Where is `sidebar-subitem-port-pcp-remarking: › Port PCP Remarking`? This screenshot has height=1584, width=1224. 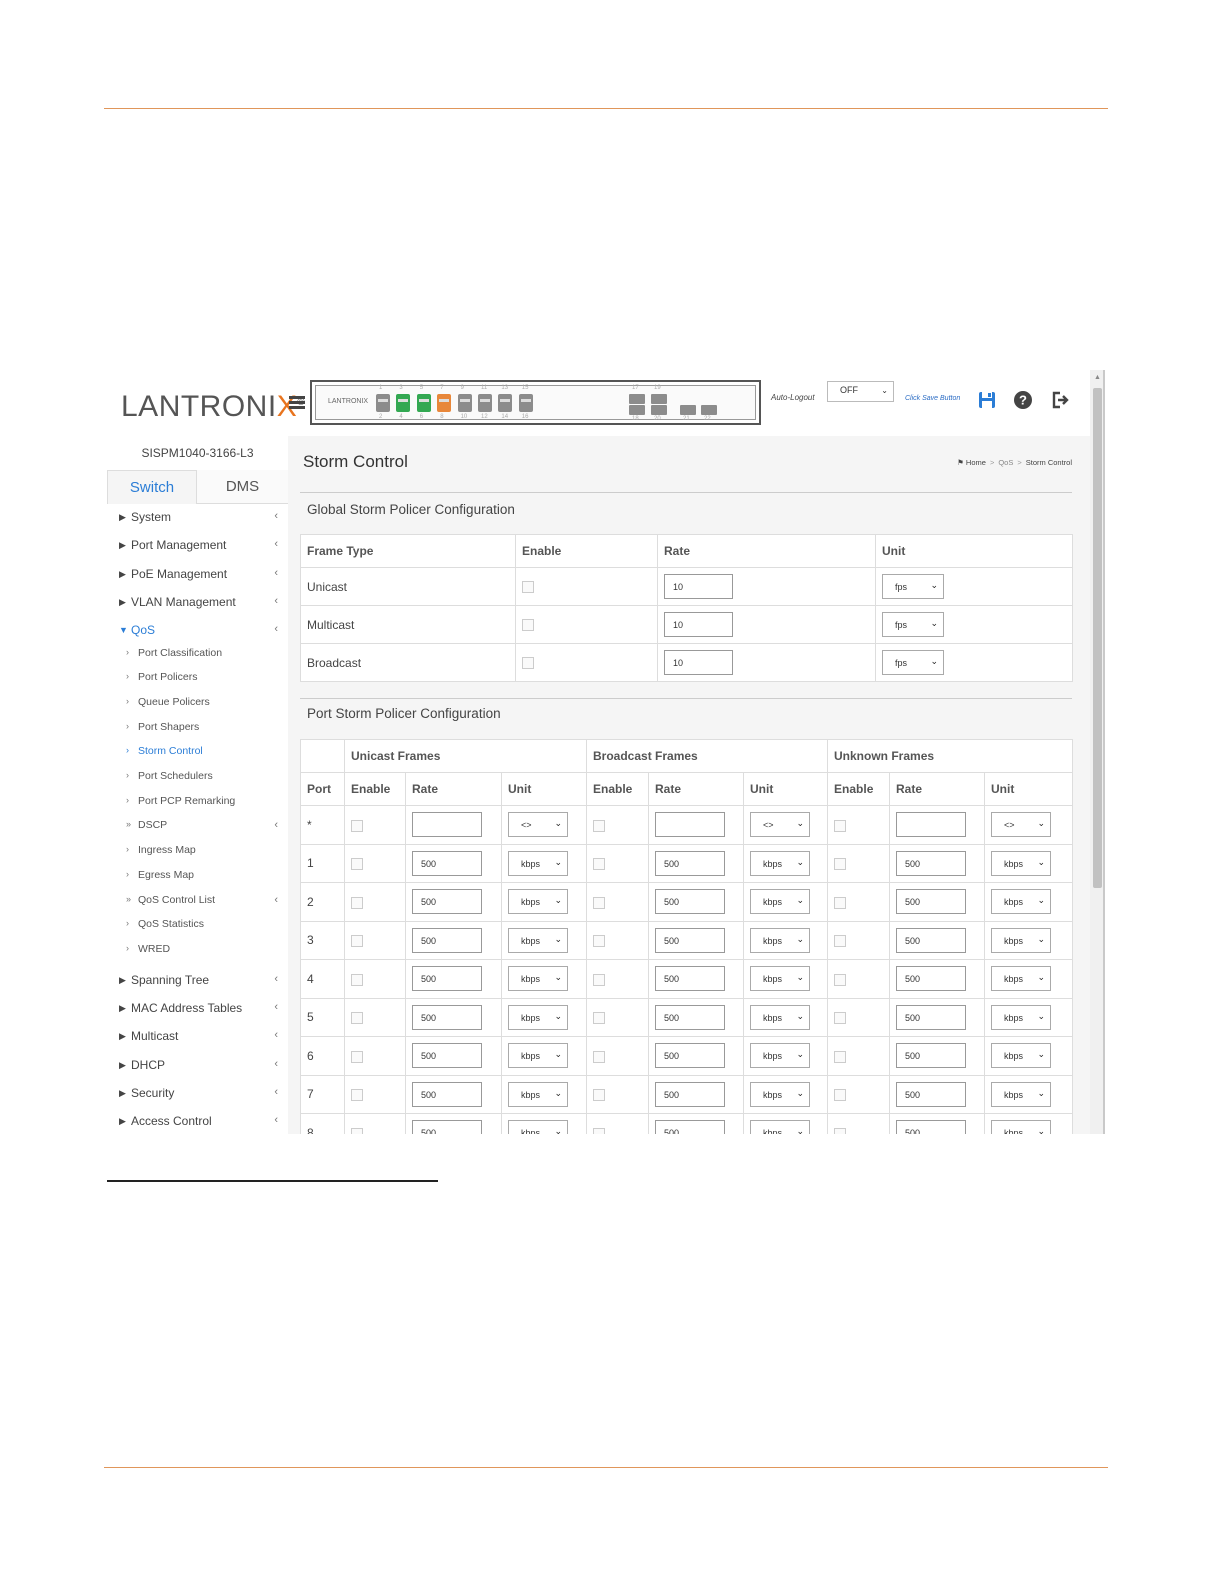 sidebar-subitem-port-pcp-remarking: › Port PCP Remarking is located at coordinates (197, 804).